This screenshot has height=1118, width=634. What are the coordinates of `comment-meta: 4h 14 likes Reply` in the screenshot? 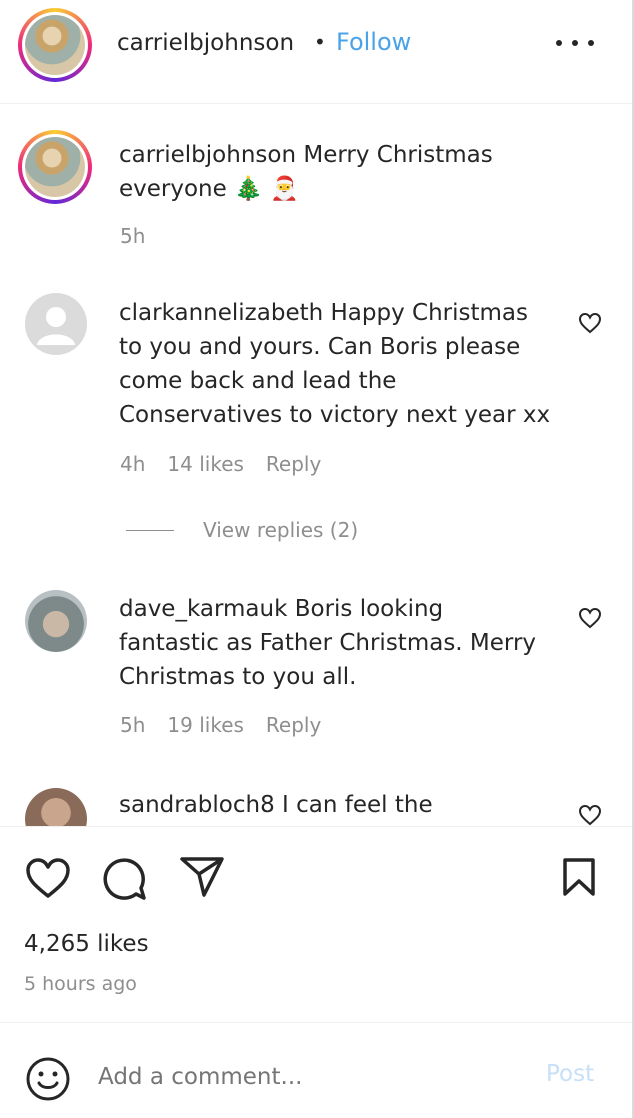 It's located at (221, 464).